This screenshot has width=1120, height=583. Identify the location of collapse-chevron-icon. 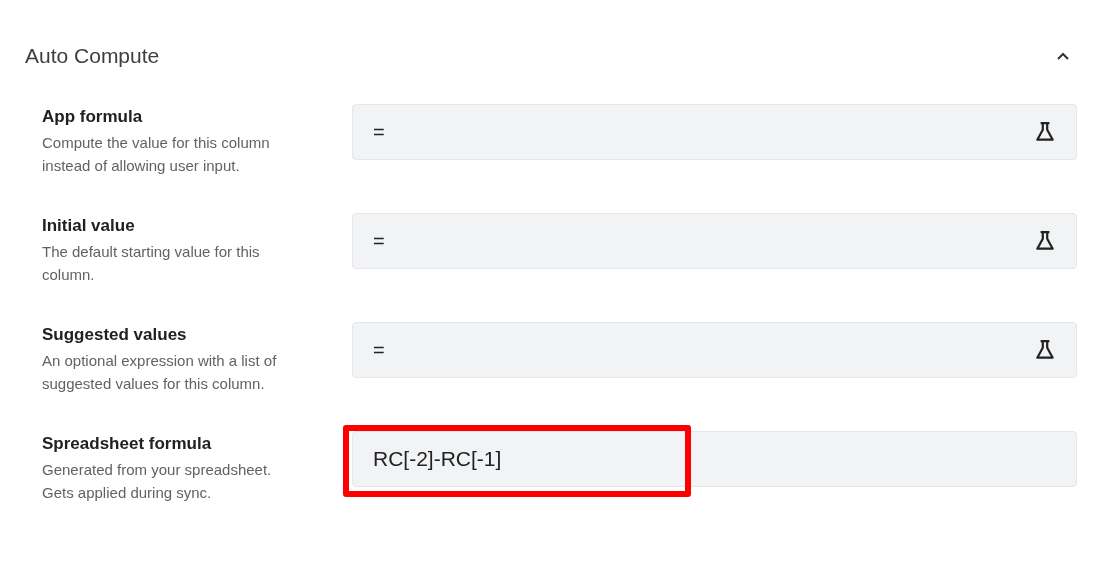
(1063, 56).